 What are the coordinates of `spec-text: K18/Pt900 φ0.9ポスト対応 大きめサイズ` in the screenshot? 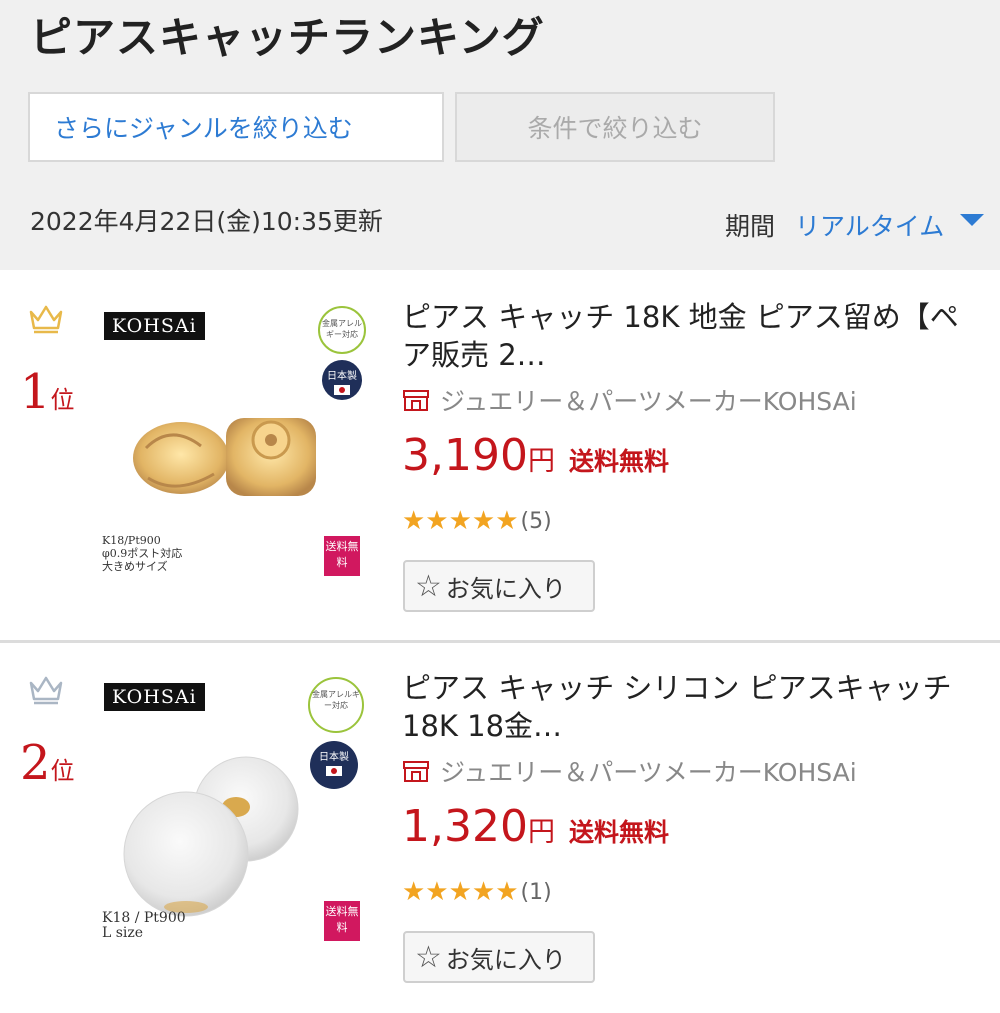 It's located at (142, 553).